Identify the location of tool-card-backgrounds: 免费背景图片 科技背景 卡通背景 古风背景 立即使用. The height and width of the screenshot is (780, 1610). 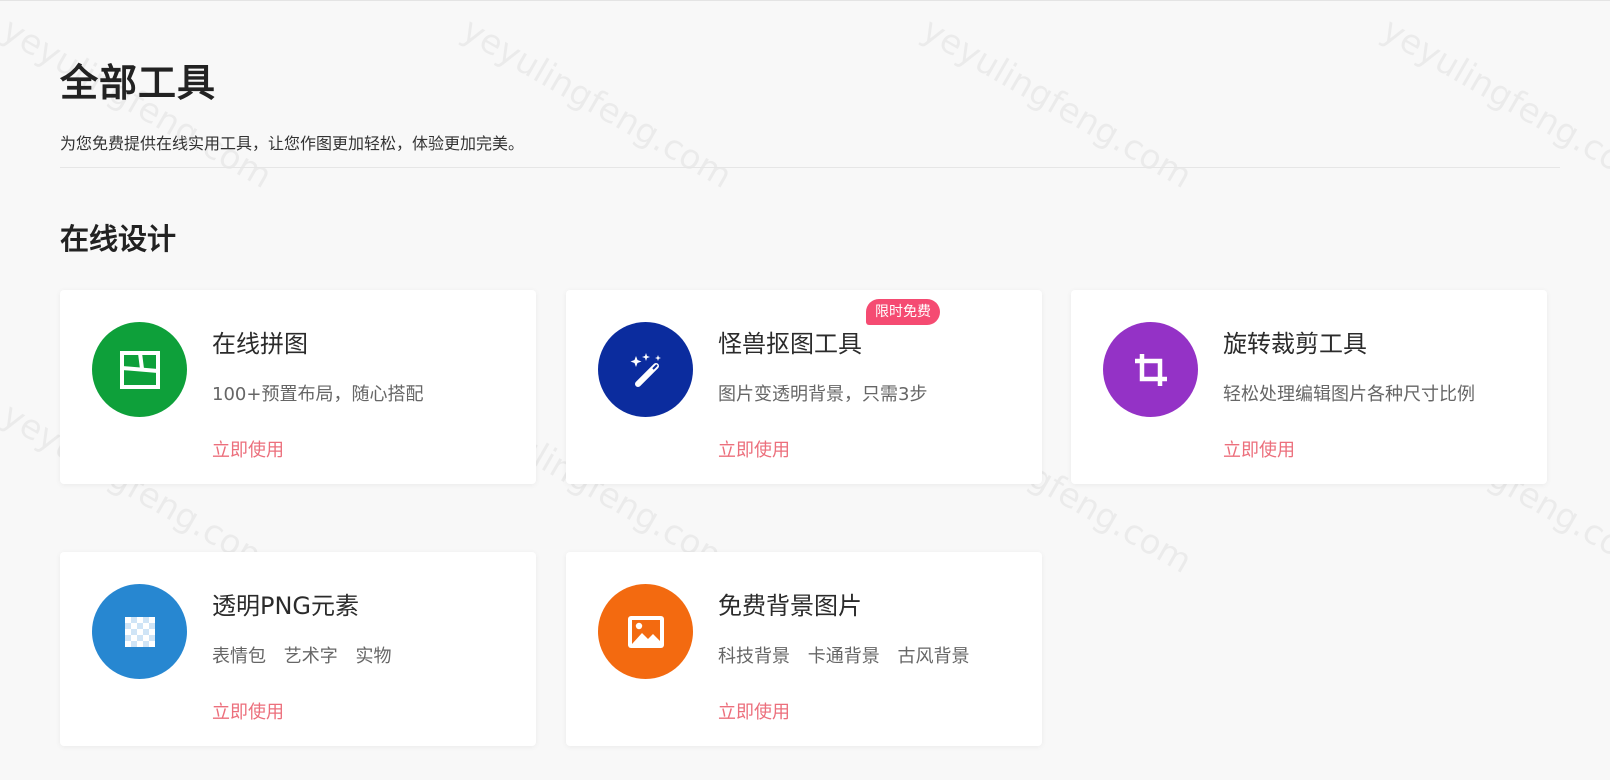
(804, 649).